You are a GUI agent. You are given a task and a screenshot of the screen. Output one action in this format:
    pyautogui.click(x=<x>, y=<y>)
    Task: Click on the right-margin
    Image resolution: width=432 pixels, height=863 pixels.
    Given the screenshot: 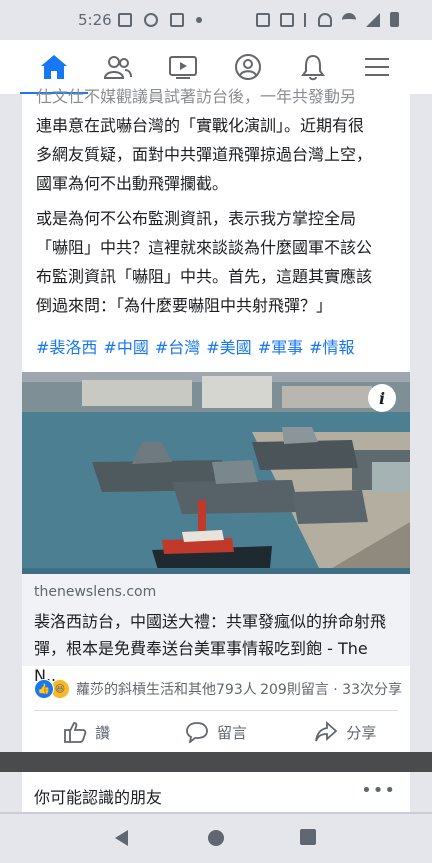 What is the action you would take?
    pyautogui.click(x=421, y=423)
    